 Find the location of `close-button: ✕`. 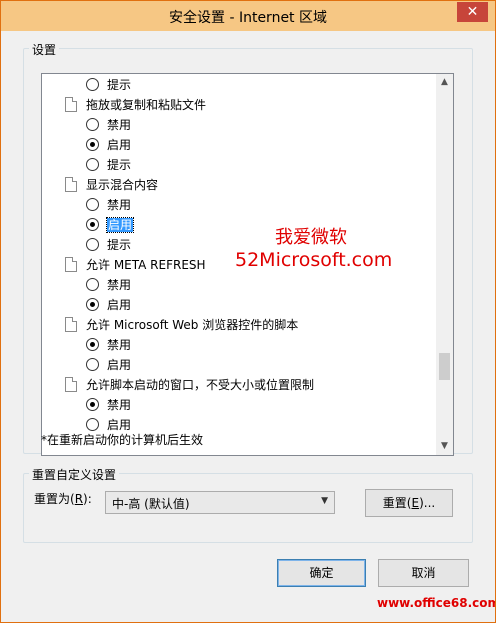

close-button: ✕ is located at coordinates (472, 12).